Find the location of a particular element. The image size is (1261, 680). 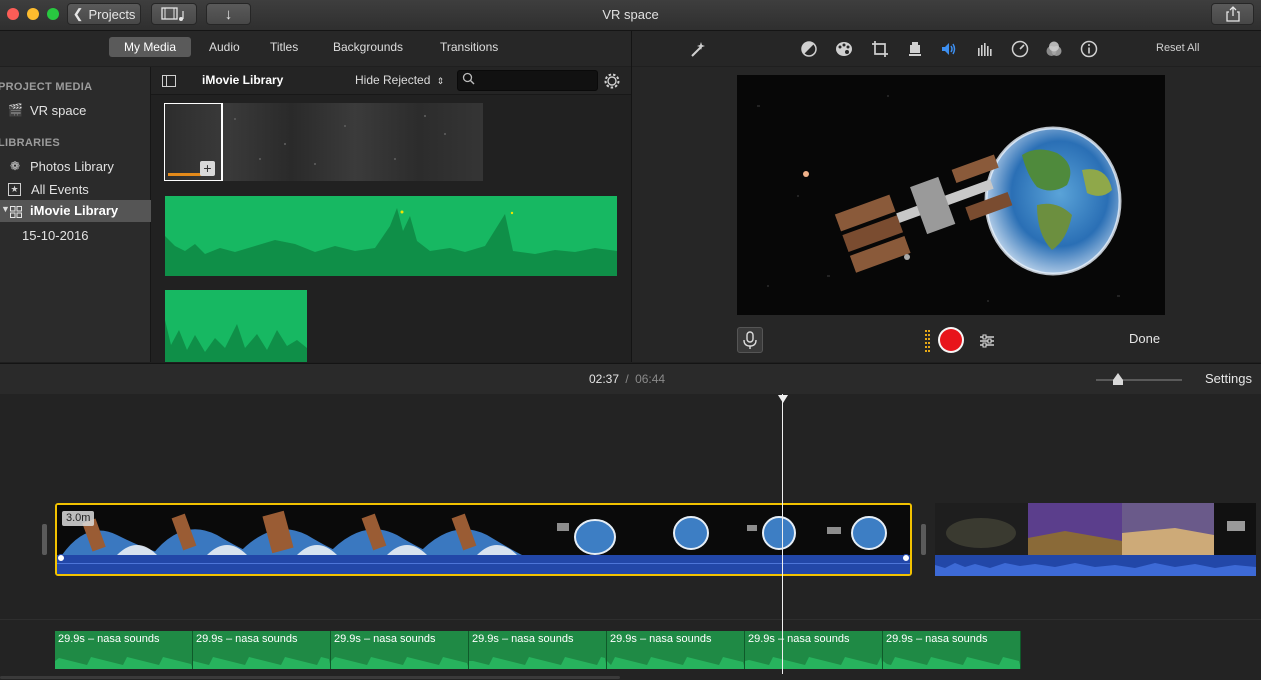

video-clip is located at coordinates (1095, 539).